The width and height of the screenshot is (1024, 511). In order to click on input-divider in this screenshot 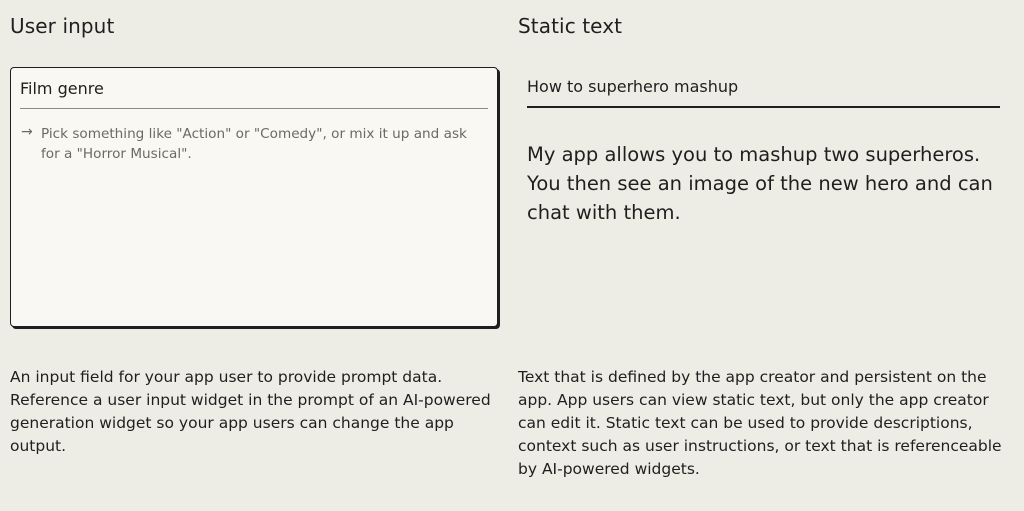, I will do `click(254, 108)`.